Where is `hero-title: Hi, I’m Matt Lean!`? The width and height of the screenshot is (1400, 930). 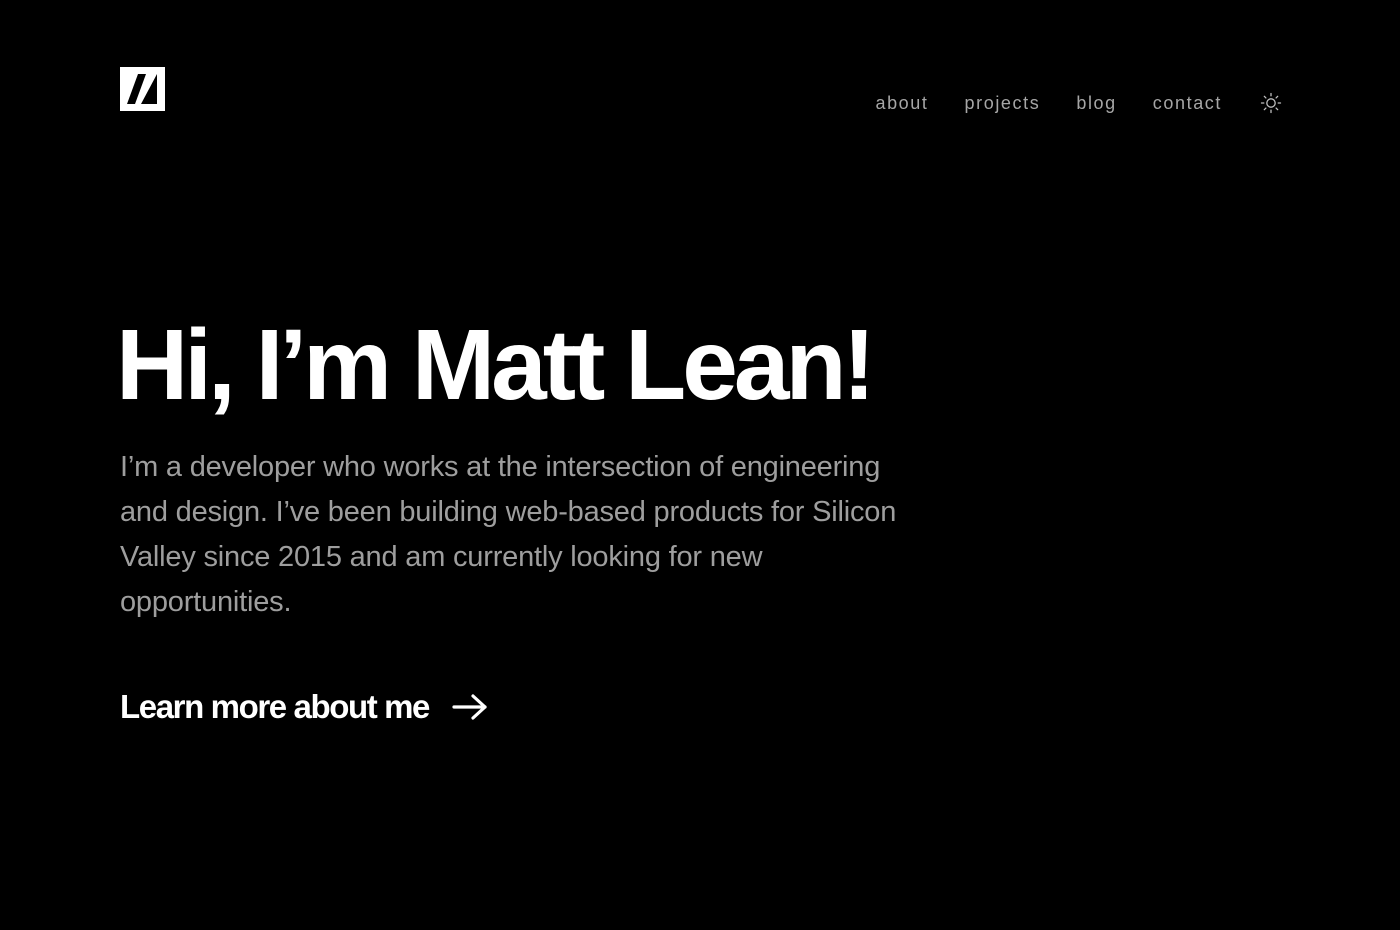
hero-title: Hi, I’m Matt Lean! is located at coordinates (496, 365).